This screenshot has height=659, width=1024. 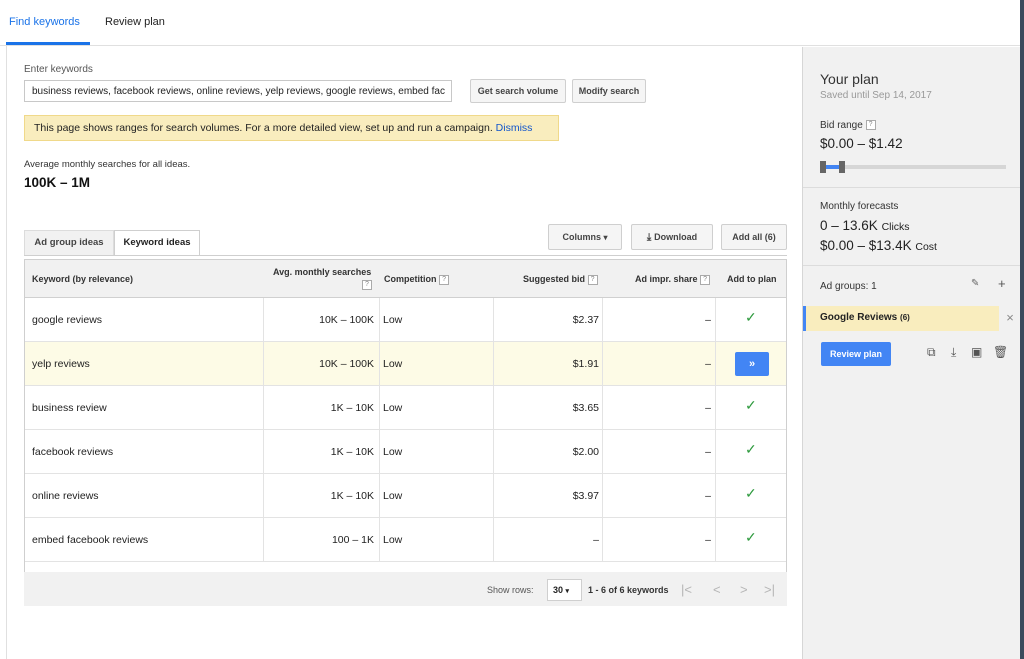 I want to click on download-button: ⤓ Download, so click(x=672, y=237).